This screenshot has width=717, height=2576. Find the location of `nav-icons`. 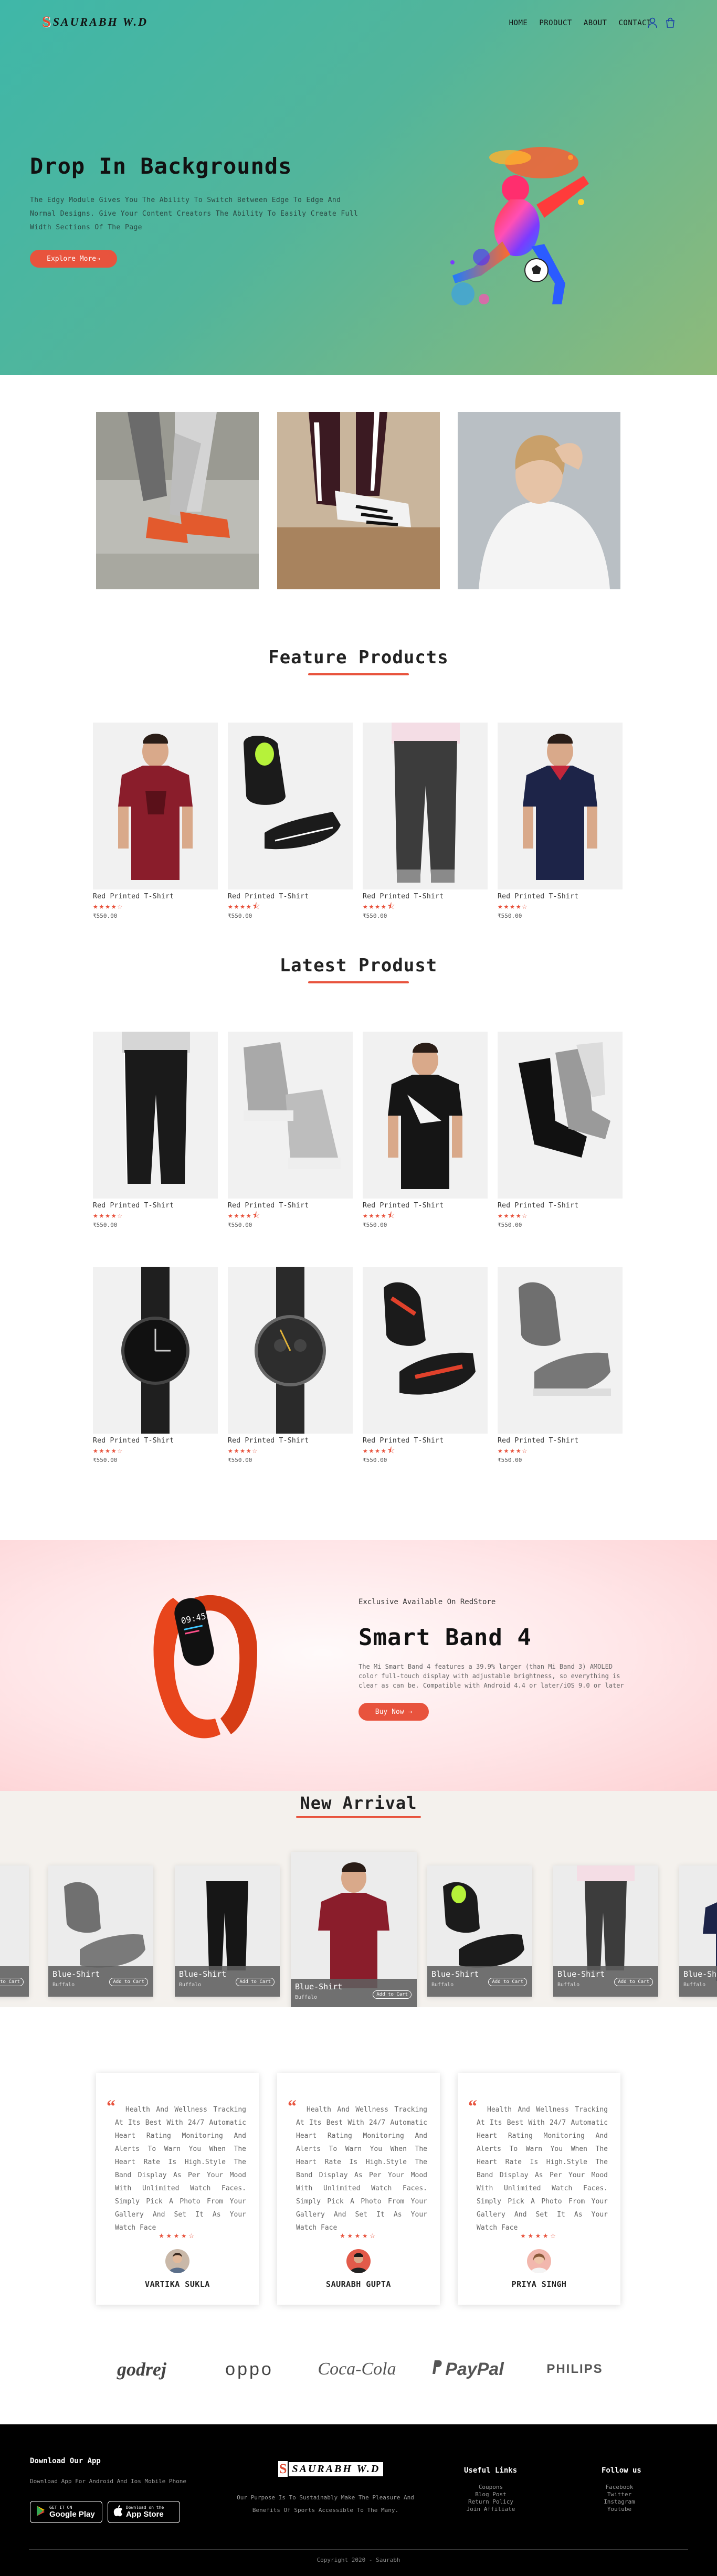

nav-icons is located at coordinates (662, 22).